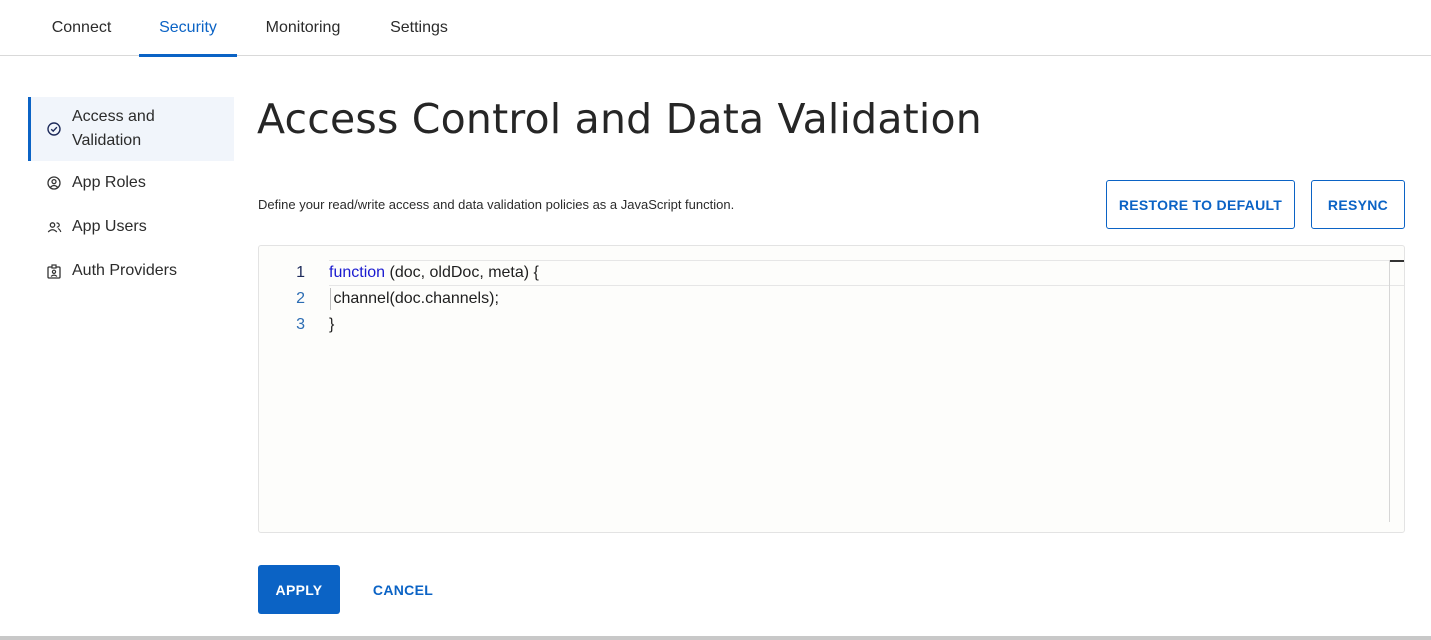 This screenshot has width=1431, height=640. What do you see at coordinates (188, 28) in the screenshot?
I see `tab-security: Security` at bounding box center [188, 28].